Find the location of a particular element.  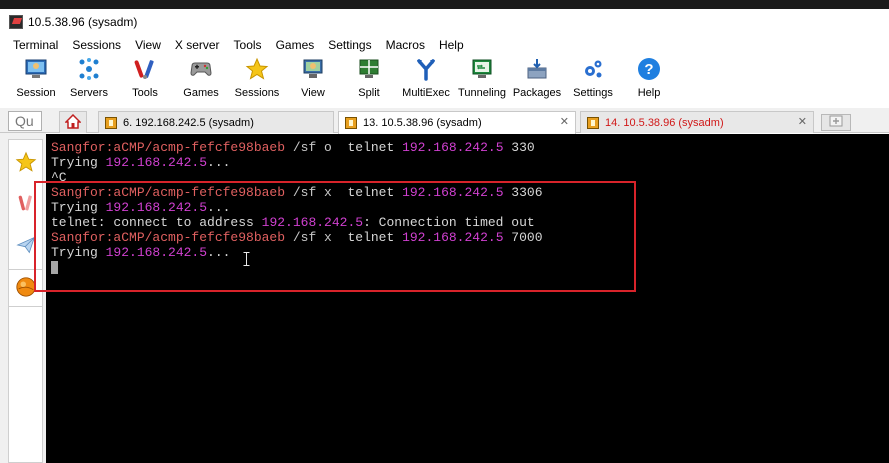

terminal-segment-text: 330 is located at coordinates (519, 147).